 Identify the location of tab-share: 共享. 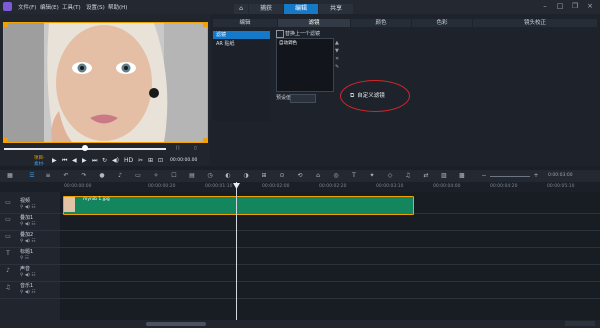
(336, 9).